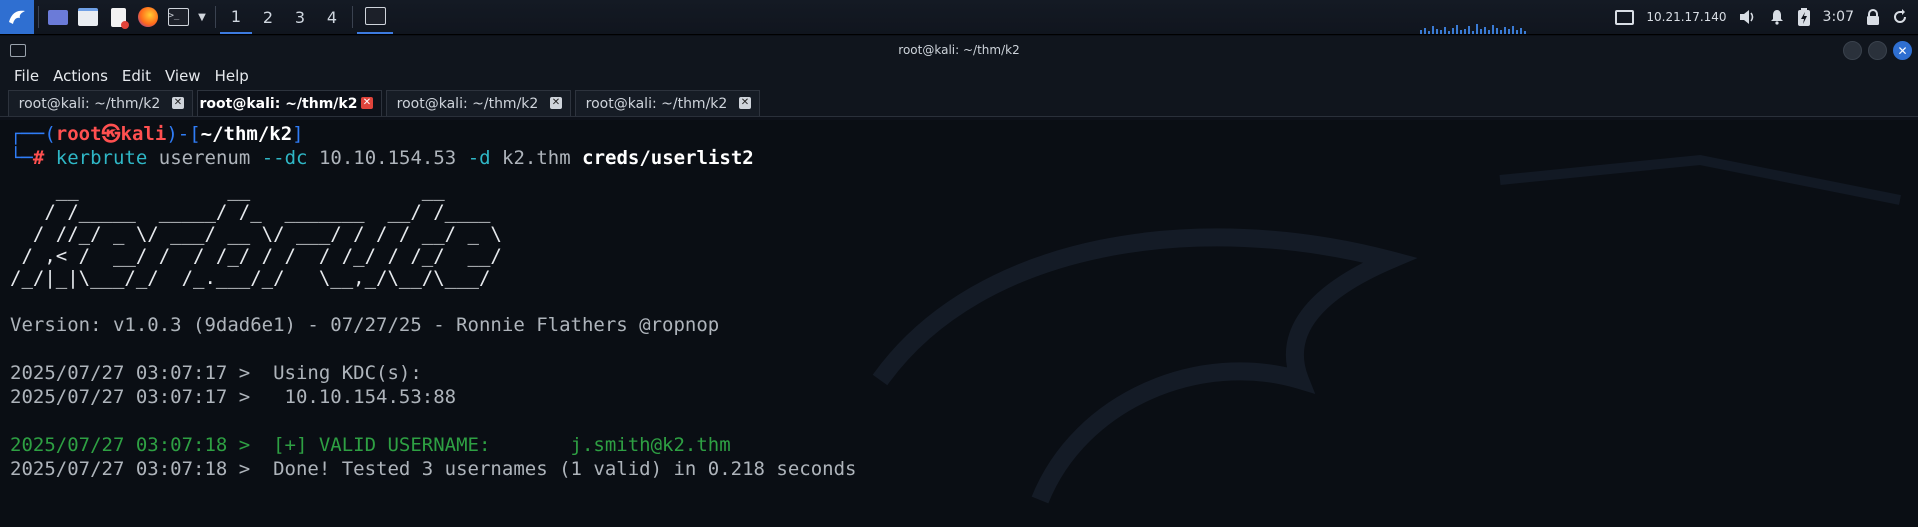  What do you see at coordinates (1686, 17) in the screenshot?
I see `ip-address-label: 10.21.17.140` at bounding box center [1686, 17].